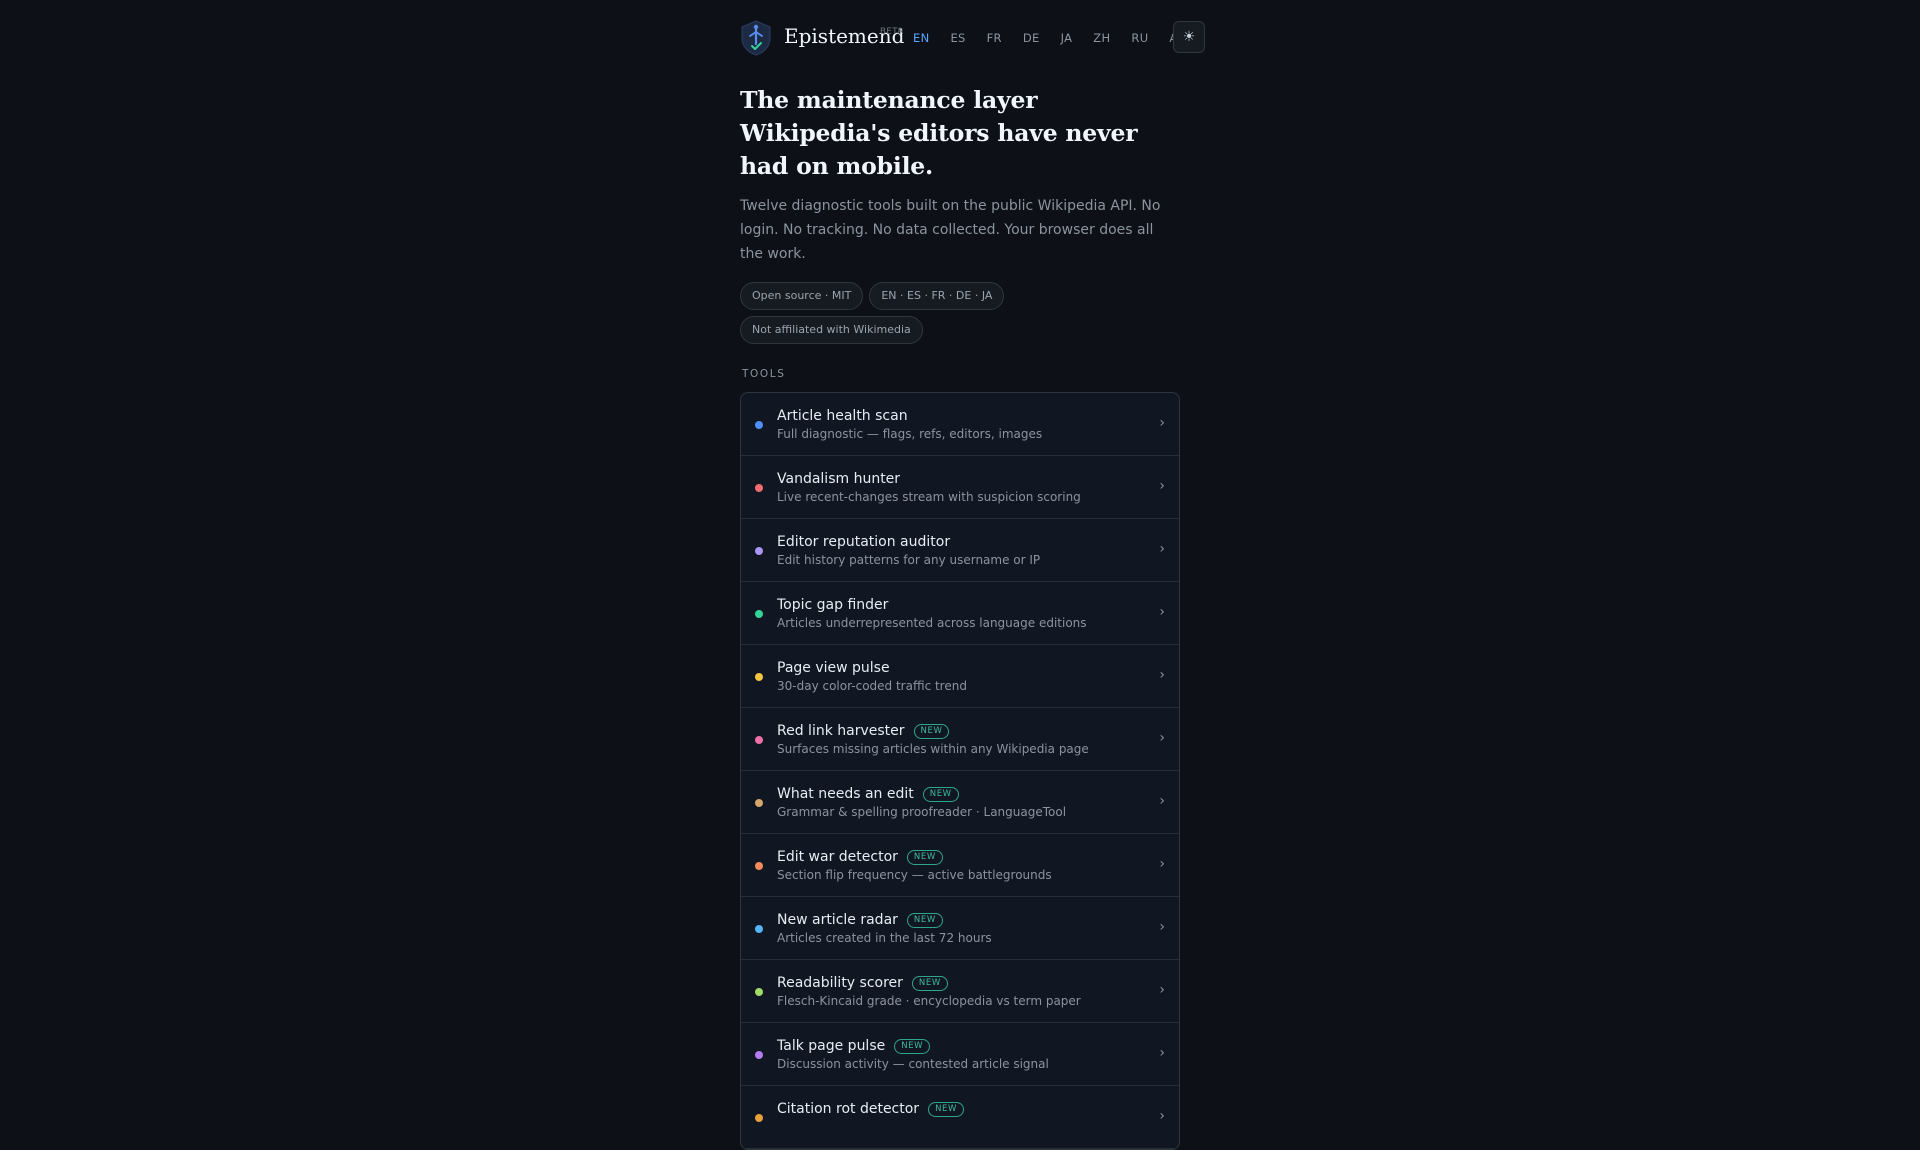 The height and width of the screenshot is (1150, 1920). What do you see at coordinates (1067, 38) in the screenshot?
I see `language-option-ja: JA` at bounding box center [1067, 38].